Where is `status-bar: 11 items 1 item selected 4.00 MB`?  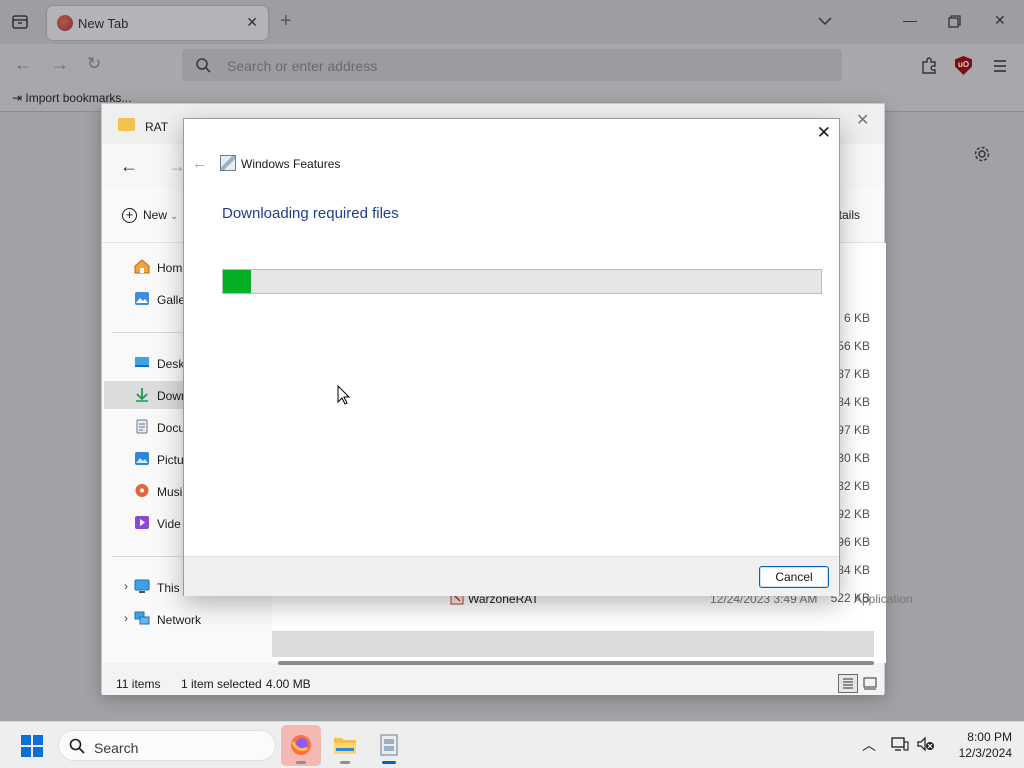 status-bar: 11 items 1 item selected 4.00 MB is located at coordinates (493, 683).